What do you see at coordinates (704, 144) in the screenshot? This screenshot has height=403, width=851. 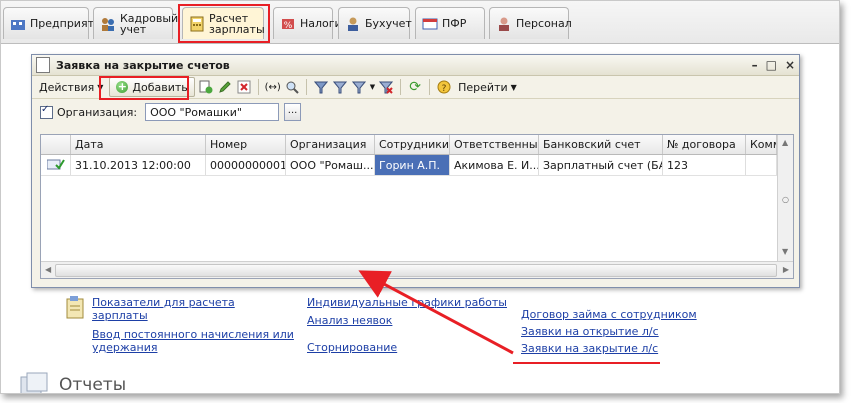 I see `col-contract-number: № договора` at bounding box center [704, 144].